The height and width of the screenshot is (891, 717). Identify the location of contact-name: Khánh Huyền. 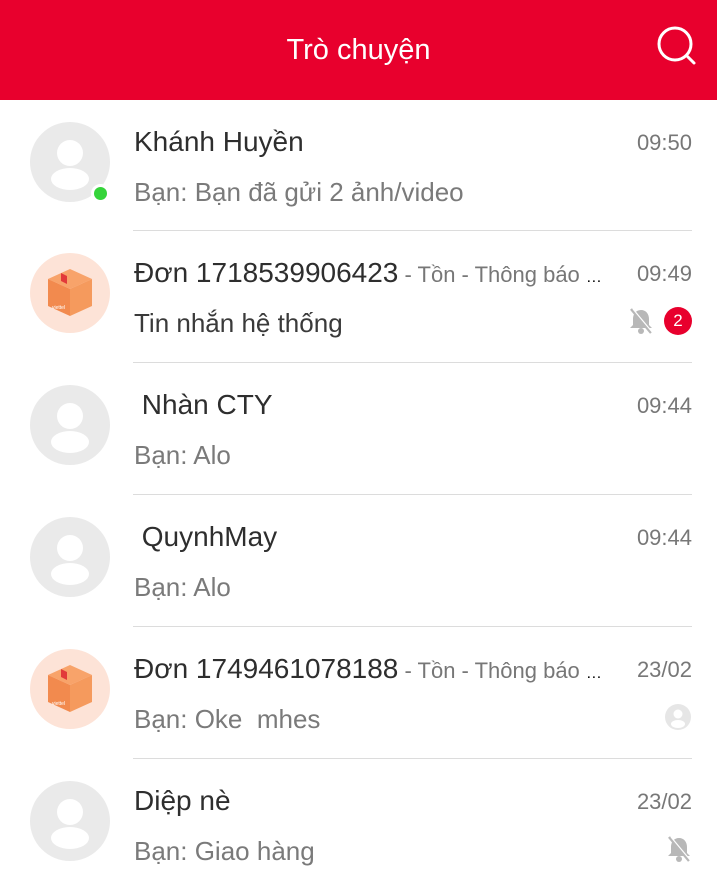
(219, 141).